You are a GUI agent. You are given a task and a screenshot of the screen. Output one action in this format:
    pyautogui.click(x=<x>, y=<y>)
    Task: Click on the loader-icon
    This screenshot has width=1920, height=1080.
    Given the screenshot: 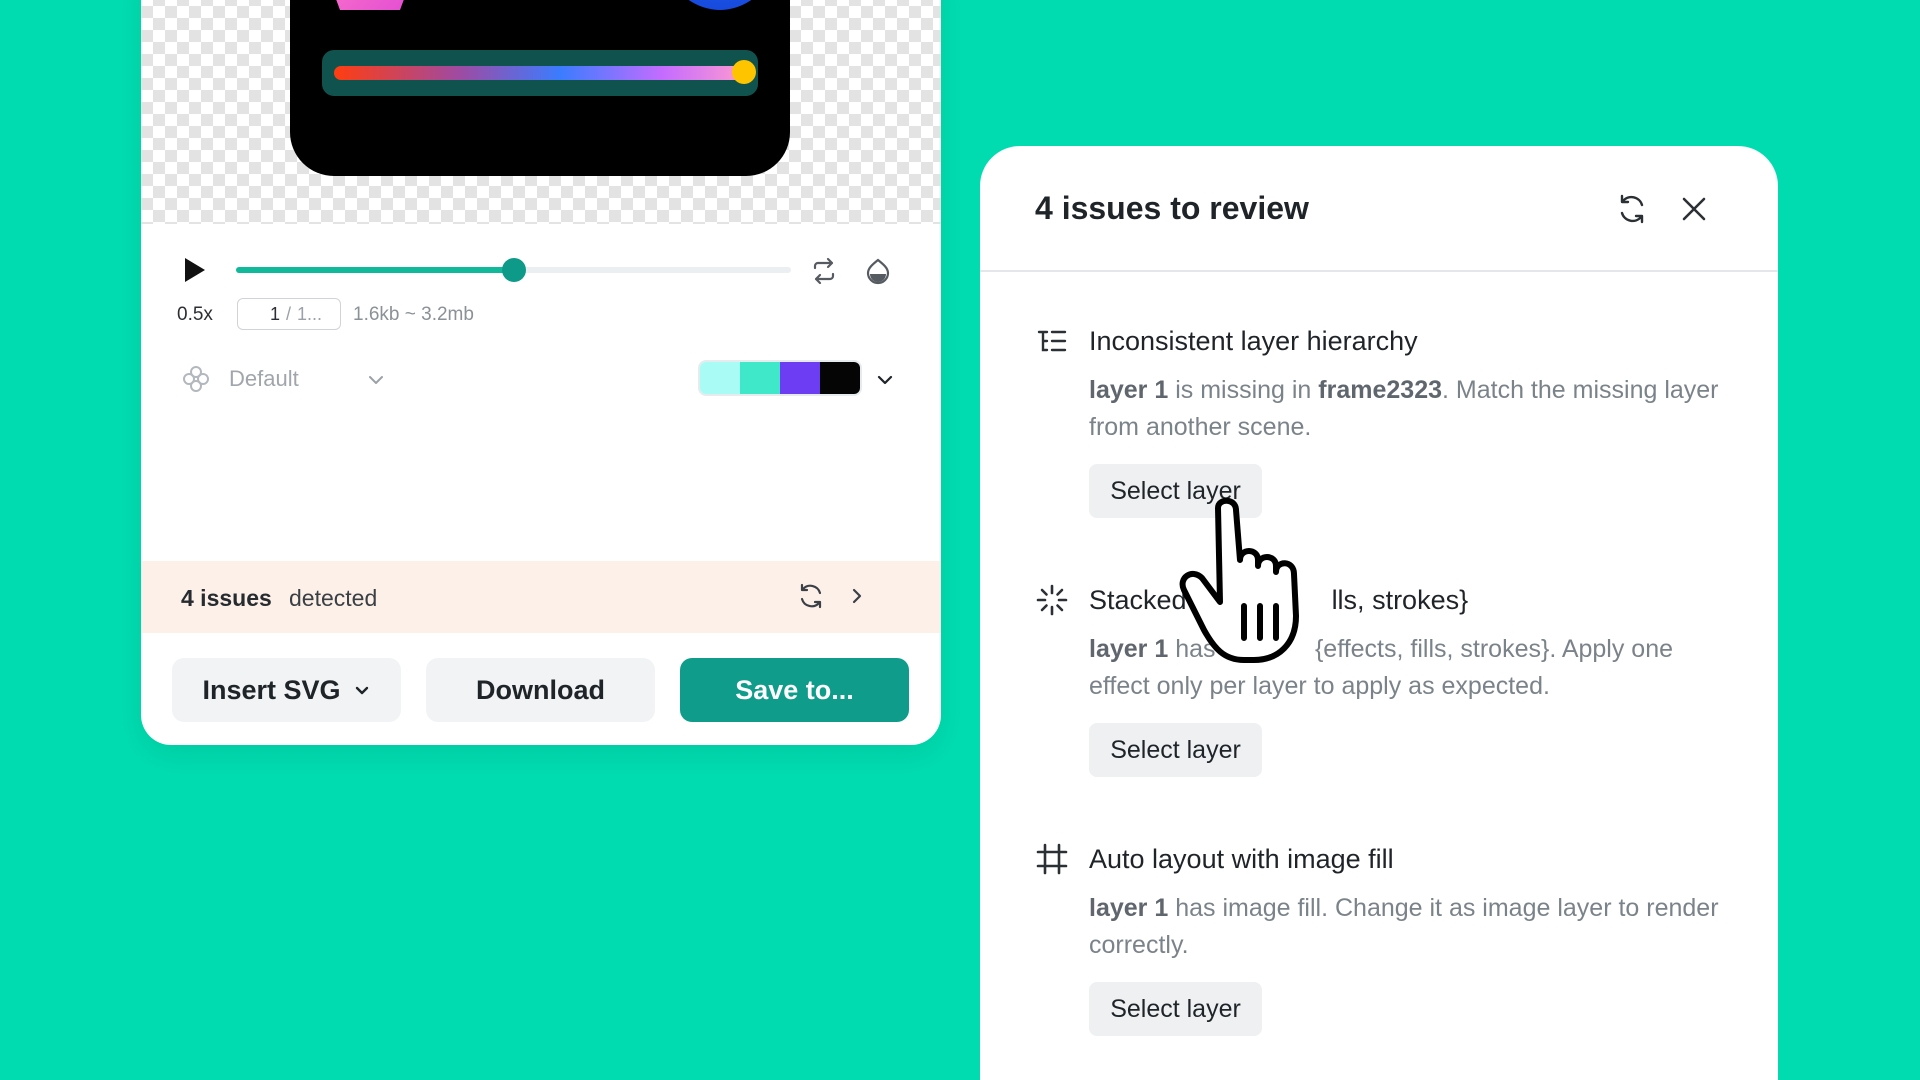 What is the action you would take?
    pyautogui.click(x=1052, y=600)
    